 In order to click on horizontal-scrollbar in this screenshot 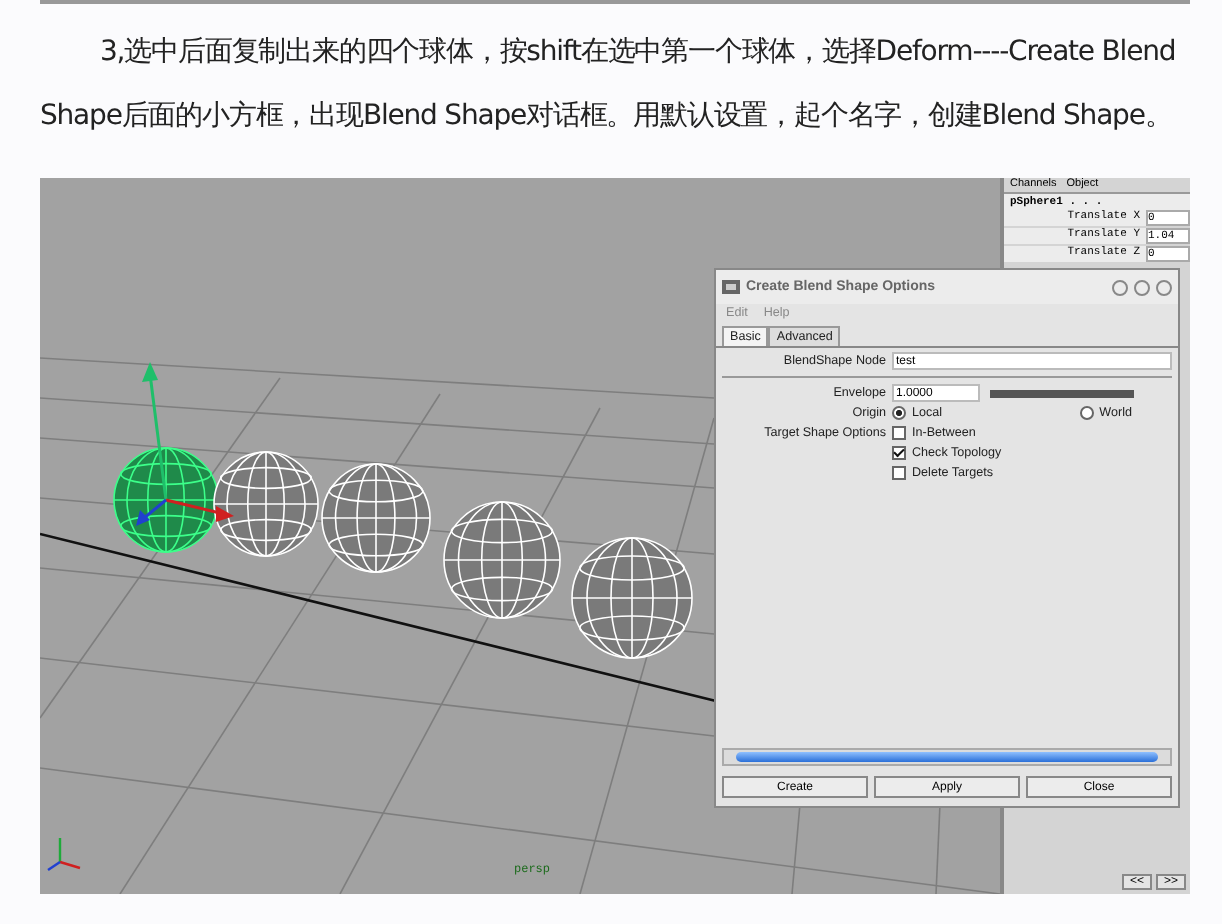, I will do `click(947, 757)`.